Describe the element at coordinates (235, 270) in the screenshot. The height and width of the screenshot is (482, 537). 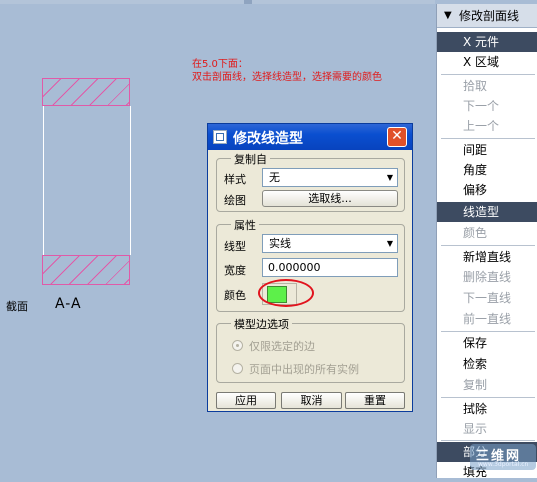
I see `width-label: 宽度` at that location.